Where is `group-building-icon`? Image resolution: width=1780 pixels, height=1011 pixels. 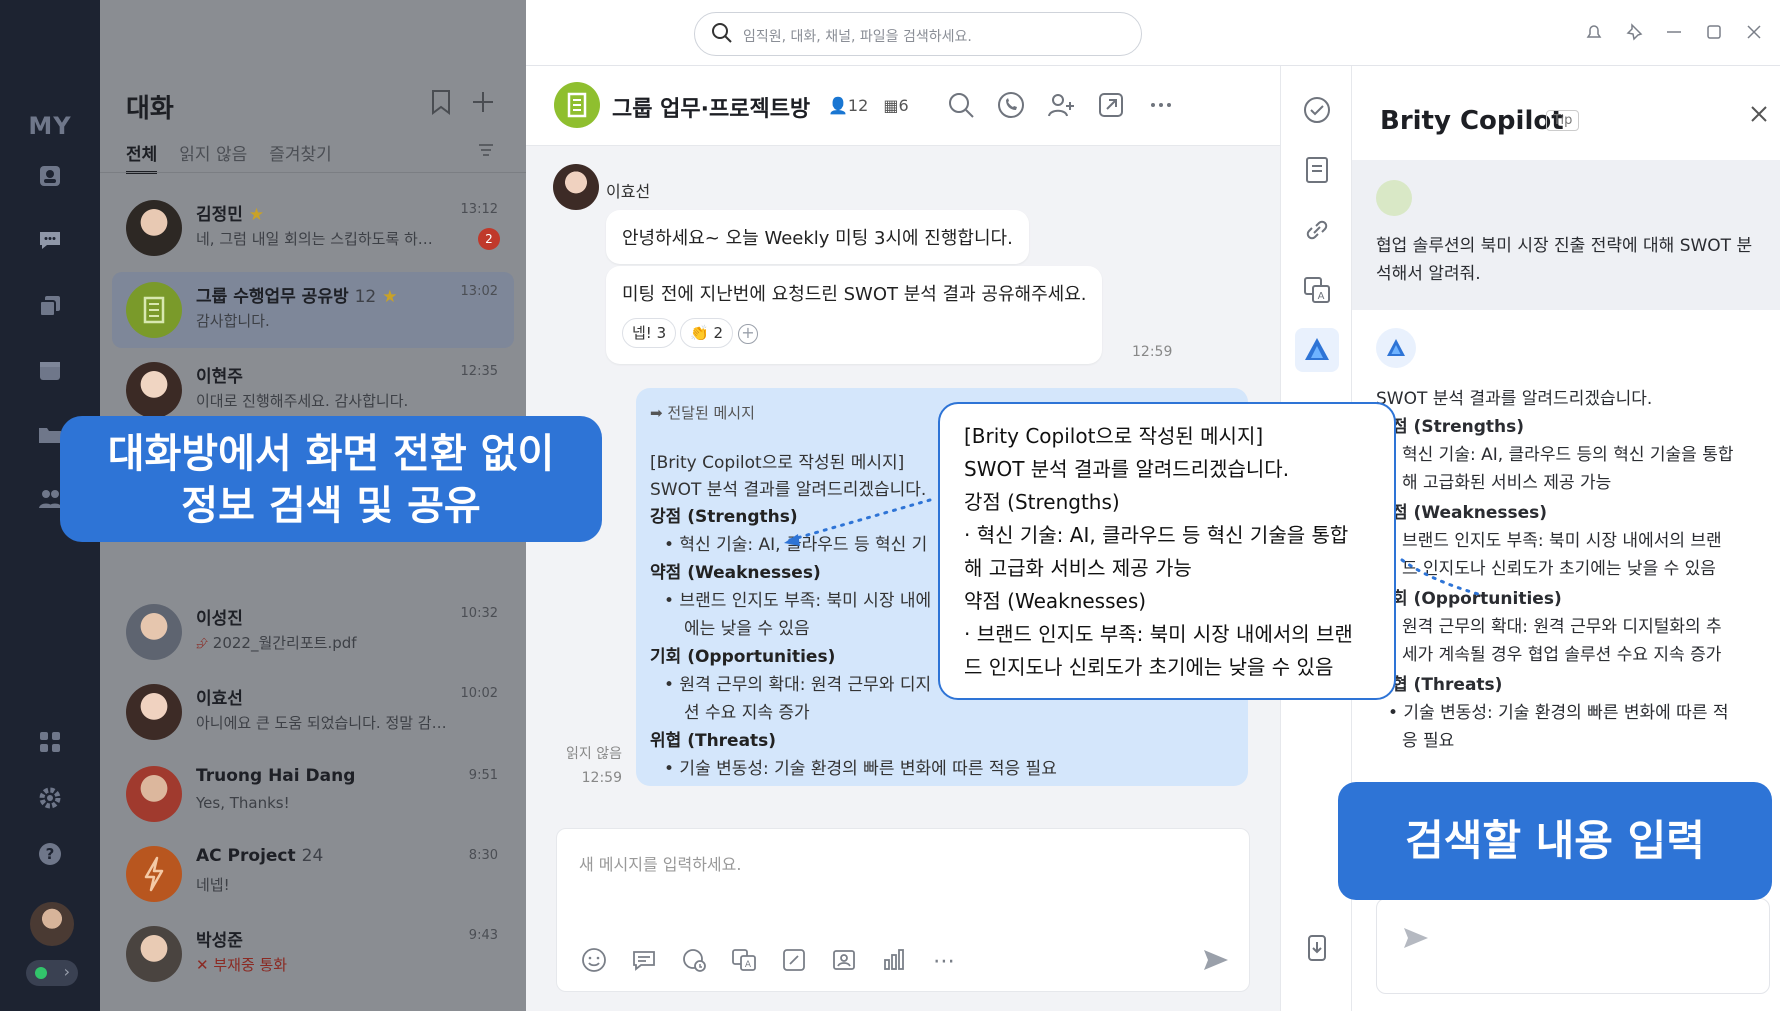 group-building-icon is located at coordinates (154, 310).